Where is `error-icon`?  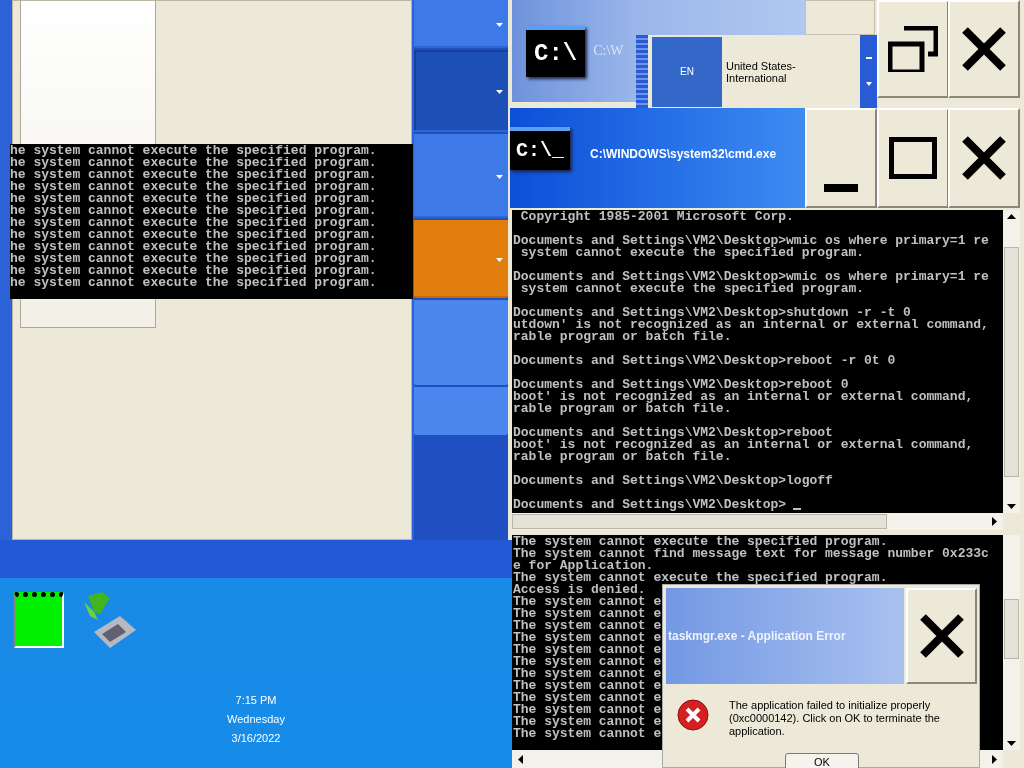 error-icon is located at coordinates (693, 715).